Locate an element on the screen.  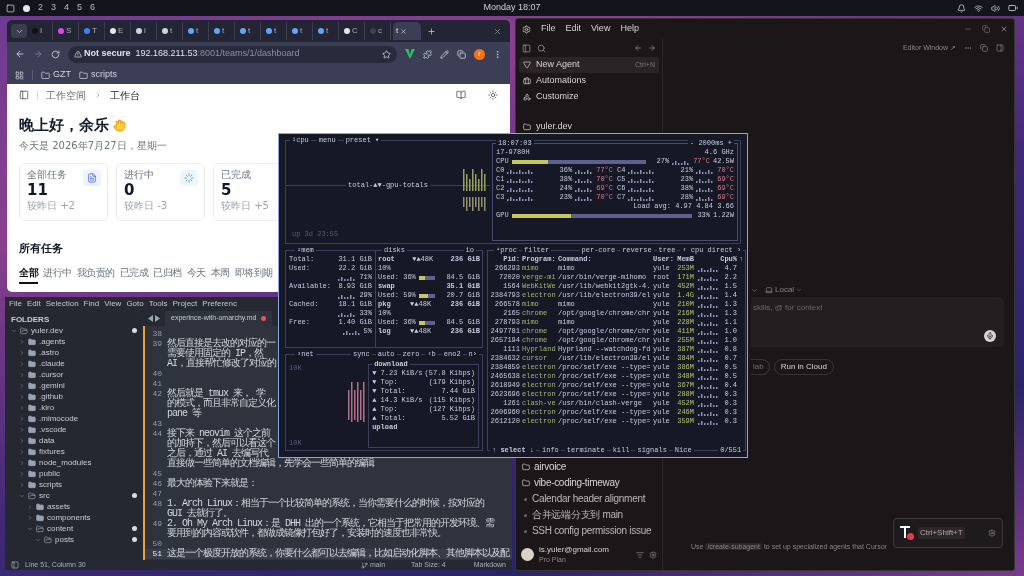
folder-row: .mimocode is located at coordinates (81, 418).